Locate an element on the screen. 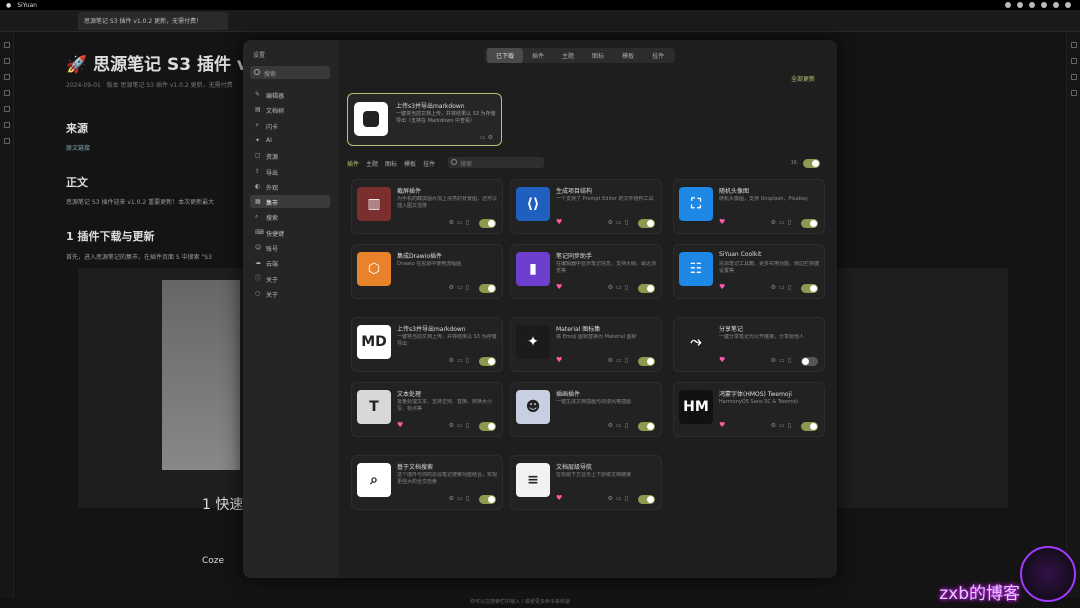 This screenshot has height=608, width=1080. sidebar-item: ⌨ 快捷键 is located at coordinates (290, 232).